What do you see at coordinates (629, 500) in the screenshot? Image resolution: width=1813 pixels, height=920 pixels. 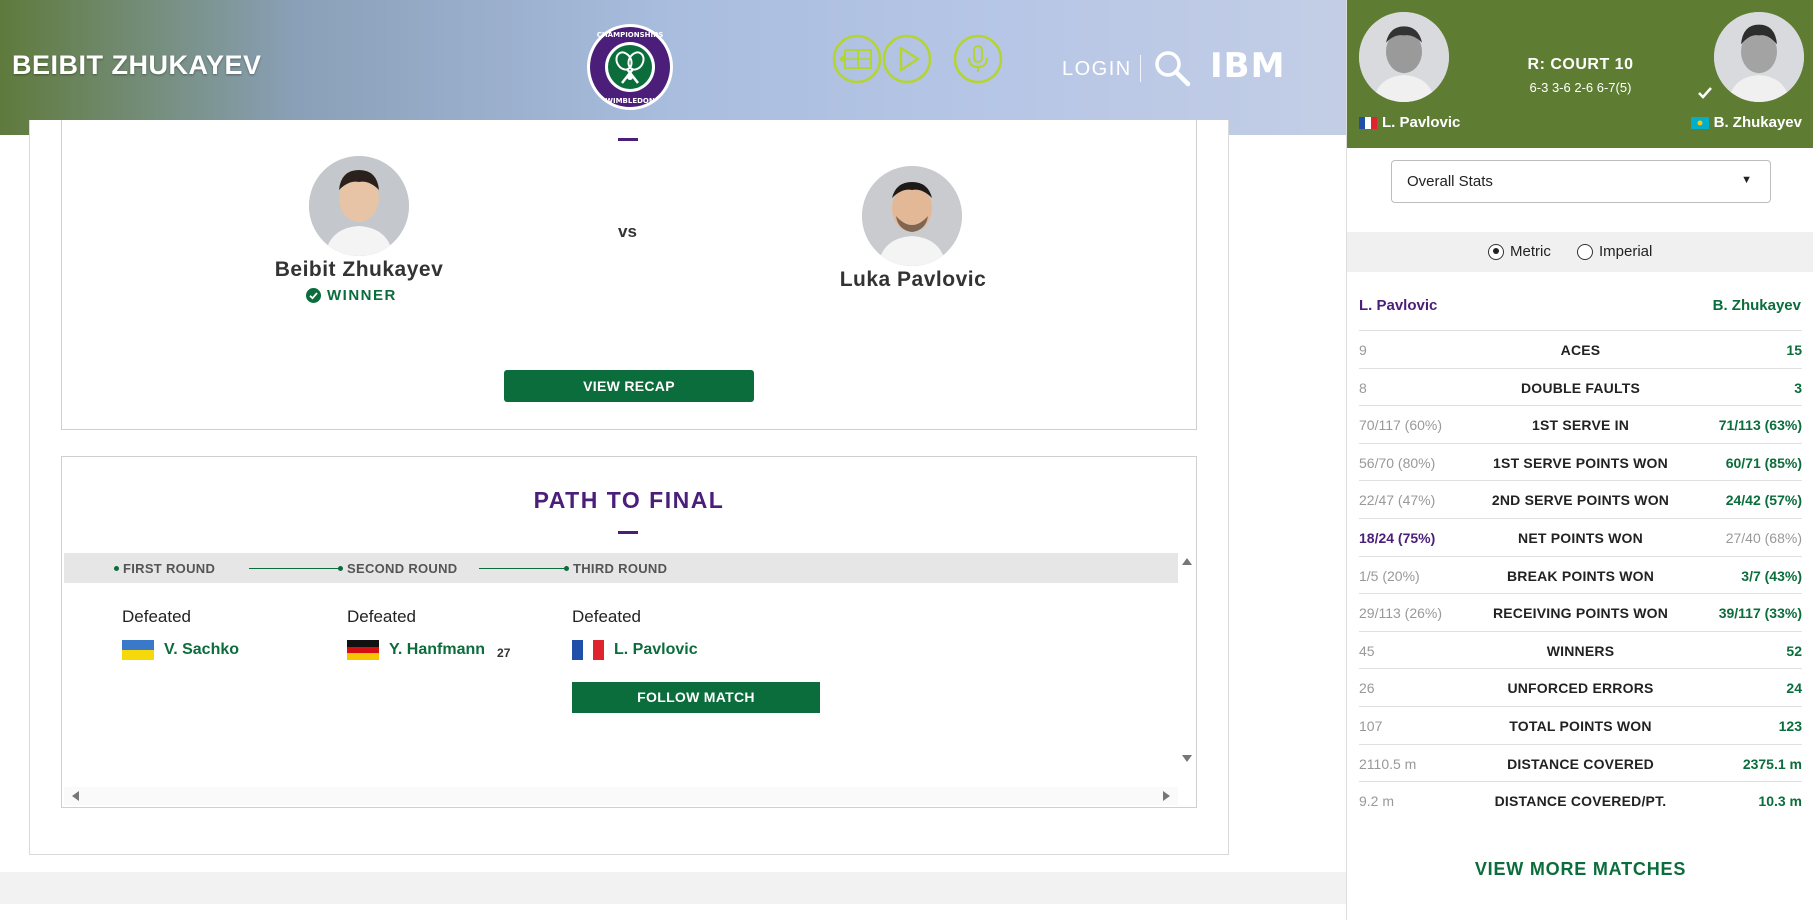 I see `path-title: PATH TO FINAL` at bounding box center [629, 500].